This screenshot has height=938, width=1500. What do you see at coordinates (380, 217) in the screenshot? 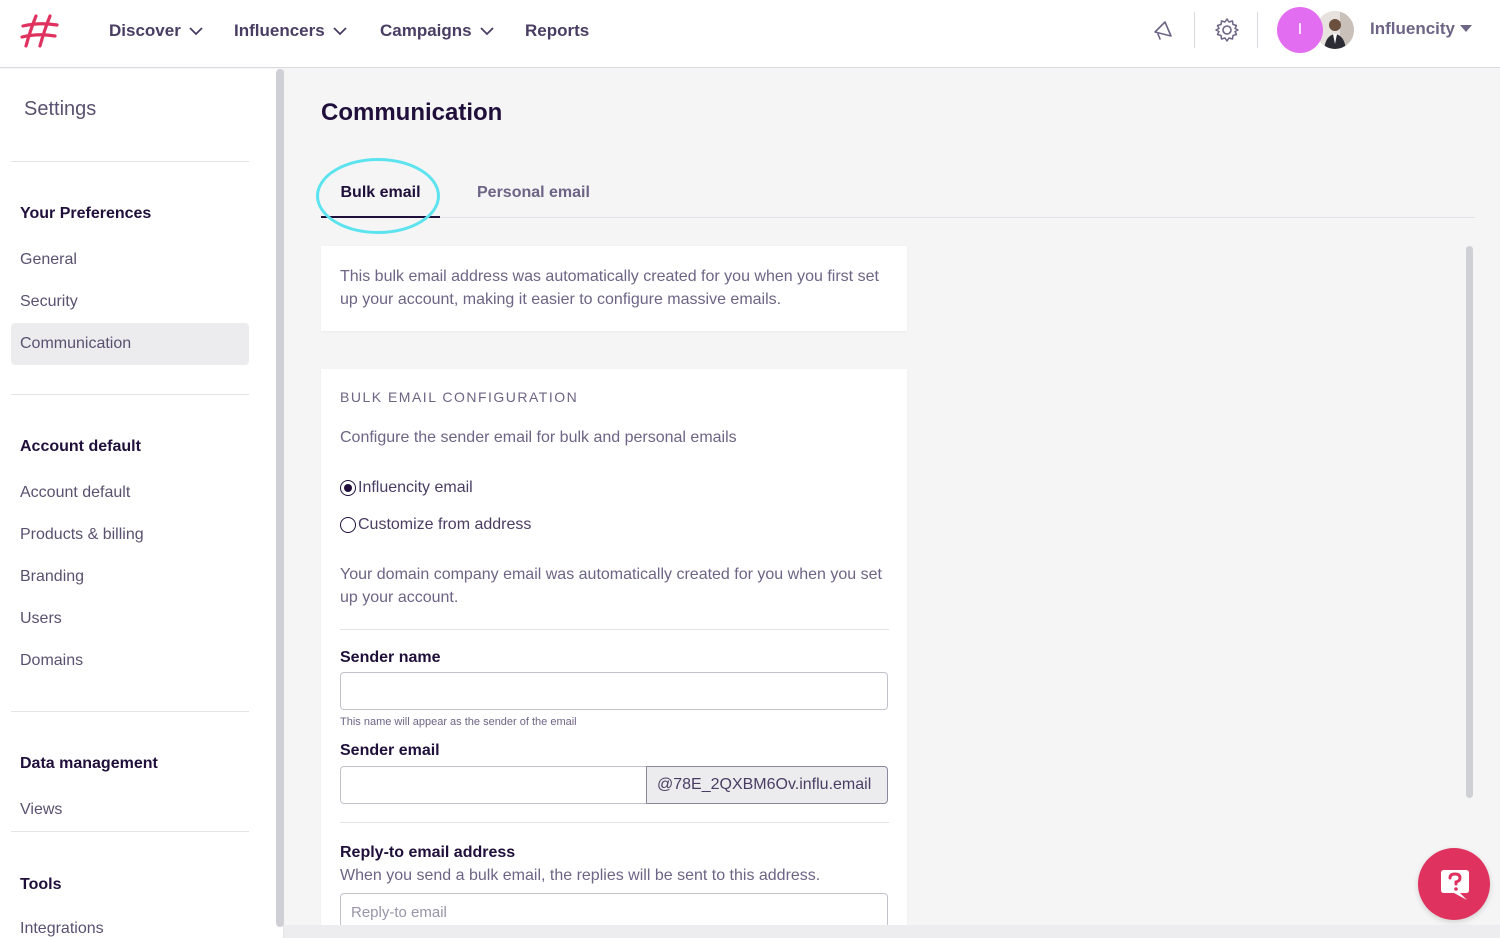
I see `active-tab-indicator` at bounding box center [380, 217].